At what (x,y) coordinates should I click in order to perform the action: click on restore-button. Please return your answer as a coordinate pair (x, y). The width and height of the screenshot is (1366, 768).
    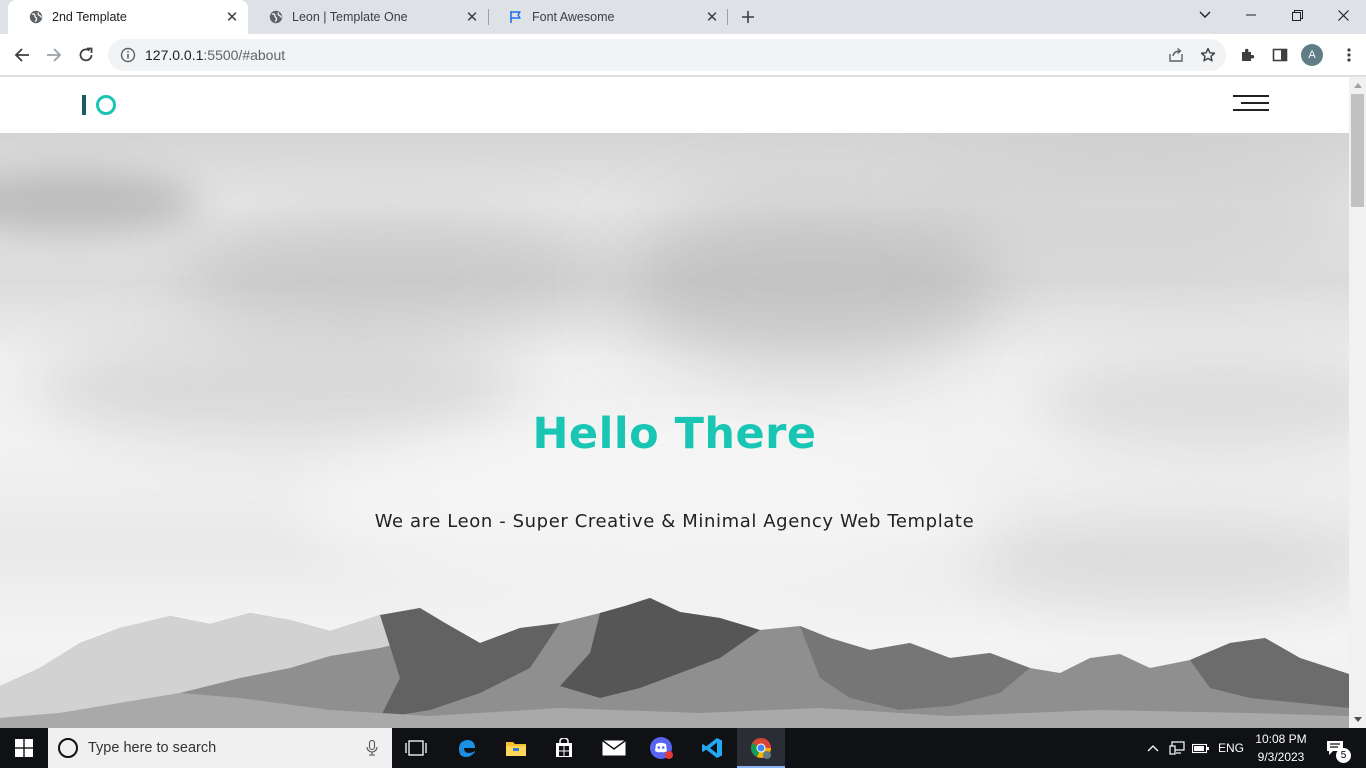
    Looking at the image, I should click on (1297, 15).